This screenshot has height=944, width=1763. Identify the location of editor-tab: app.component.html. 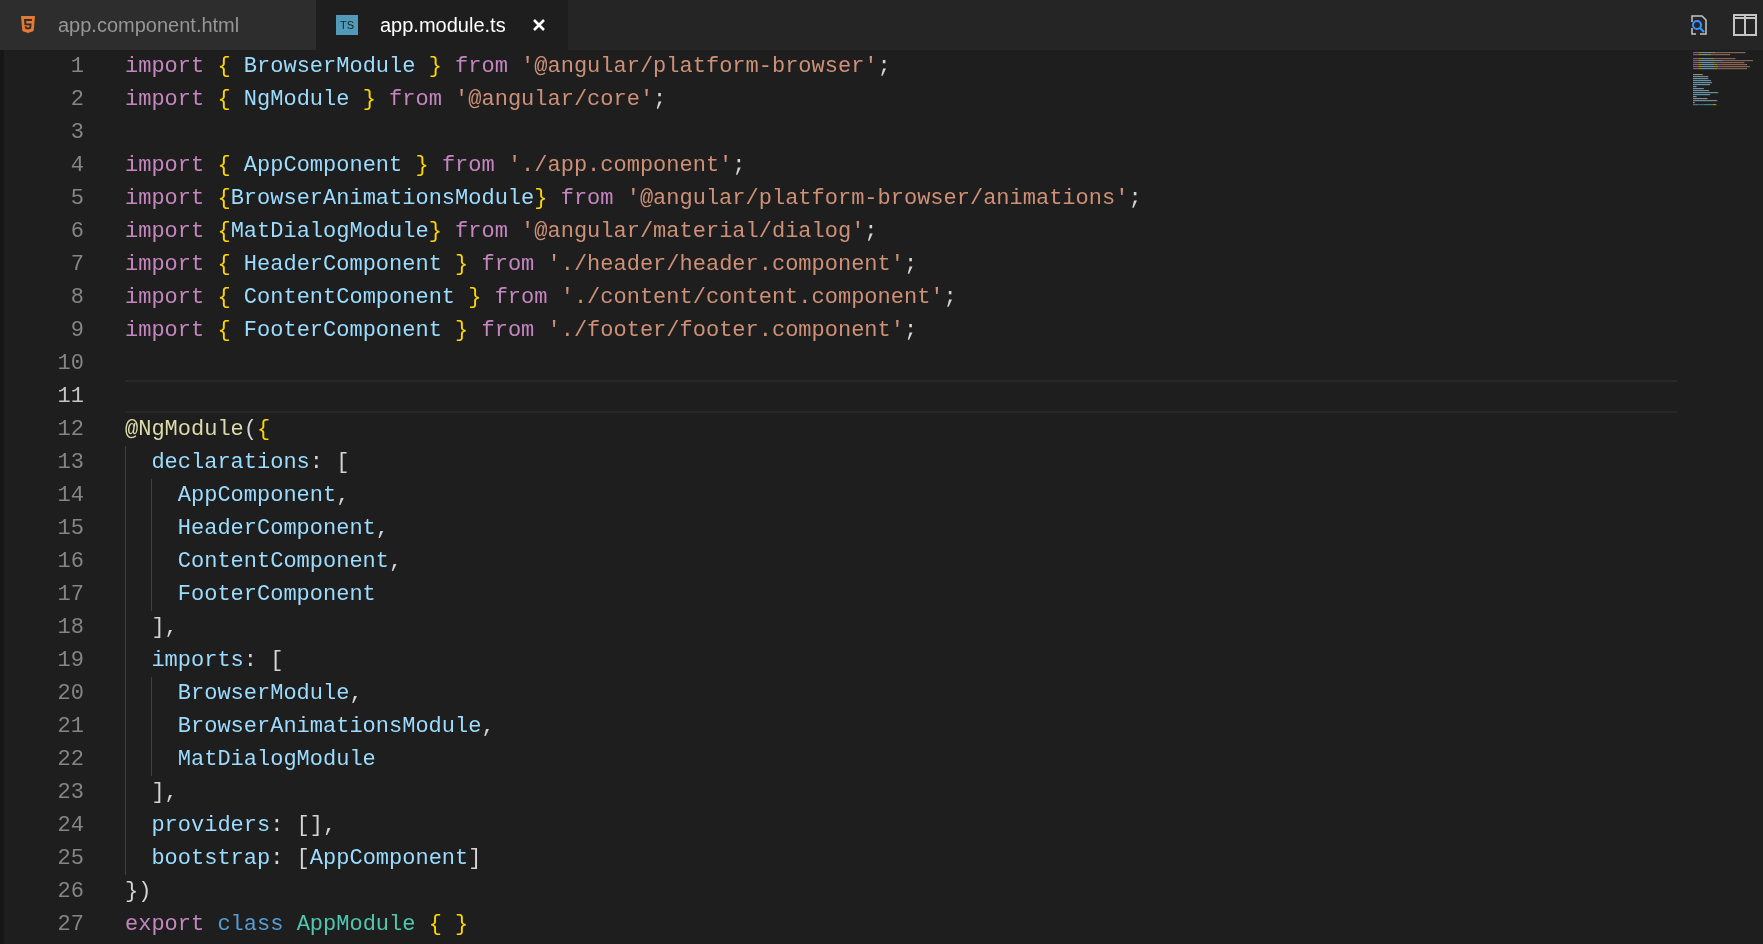
(158, 25).